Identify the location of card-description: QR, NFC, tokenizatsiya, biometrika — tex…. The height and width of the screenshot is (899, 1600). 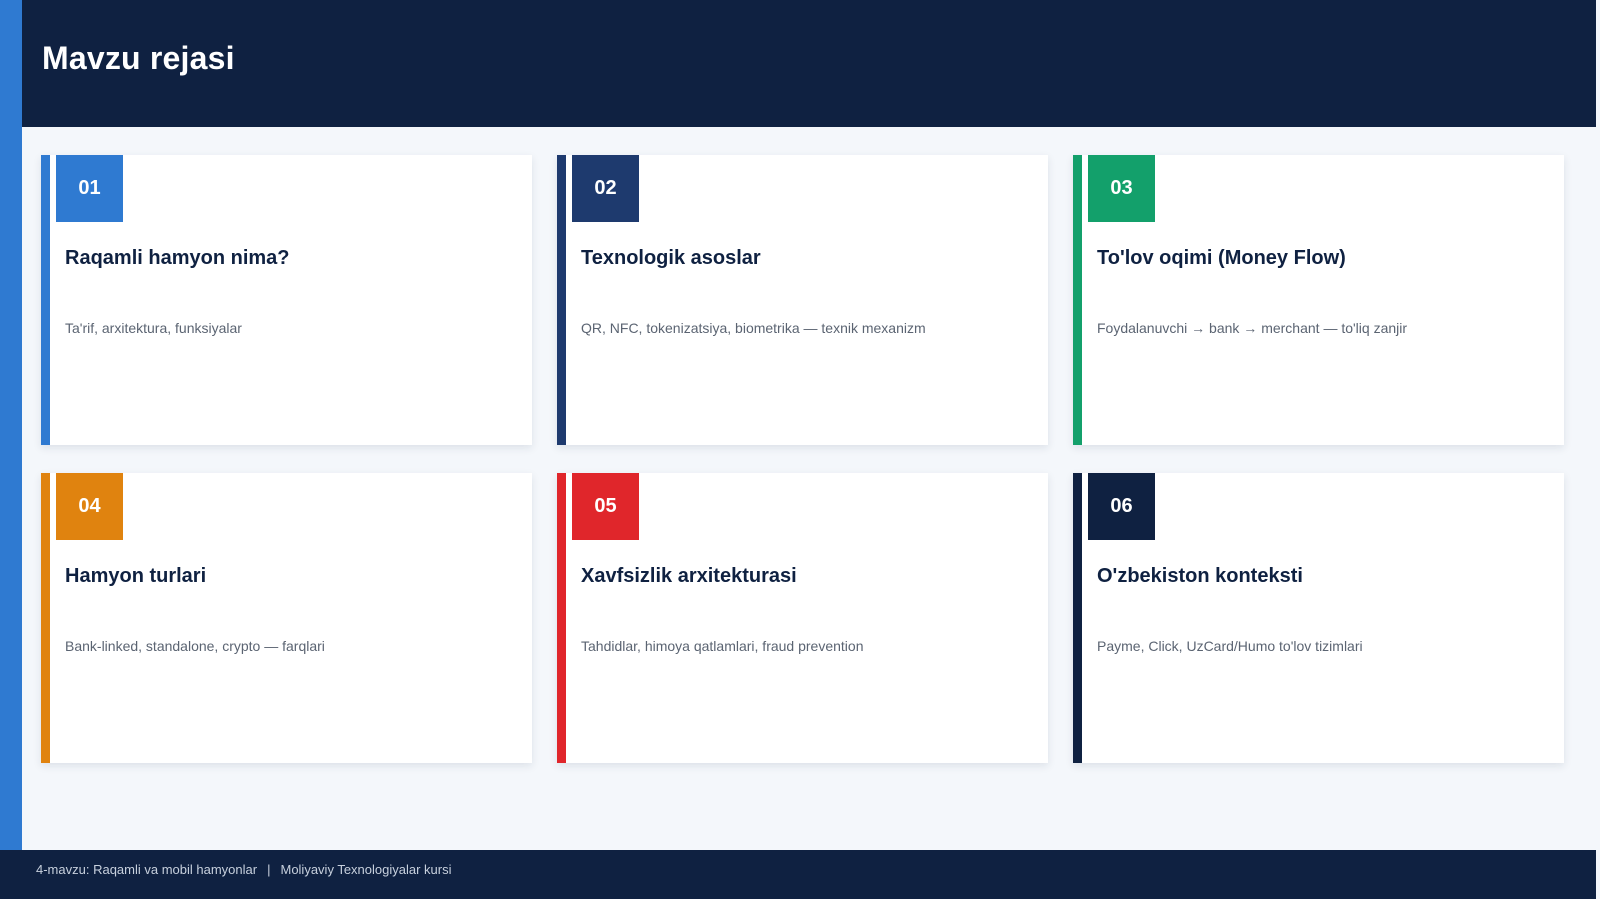
(753, 328).